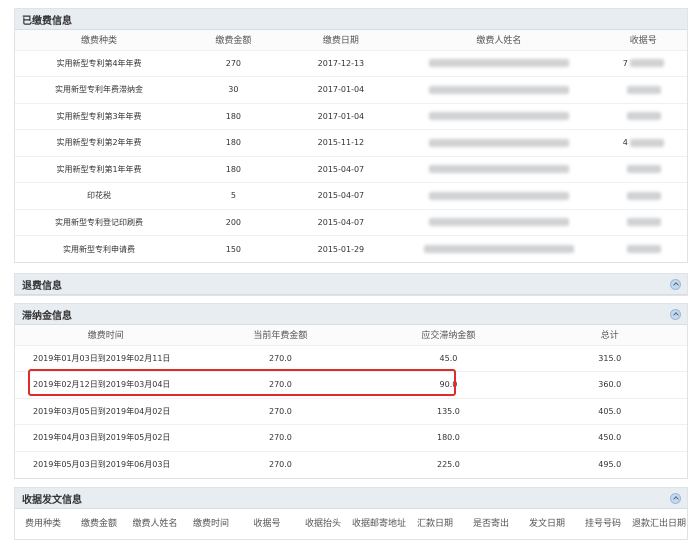 The height and width of the screenshot is (553, 700). Describe the element at coordinates (625, 143) in the screenshot. I see `receipt-prefix: 4` at that location.